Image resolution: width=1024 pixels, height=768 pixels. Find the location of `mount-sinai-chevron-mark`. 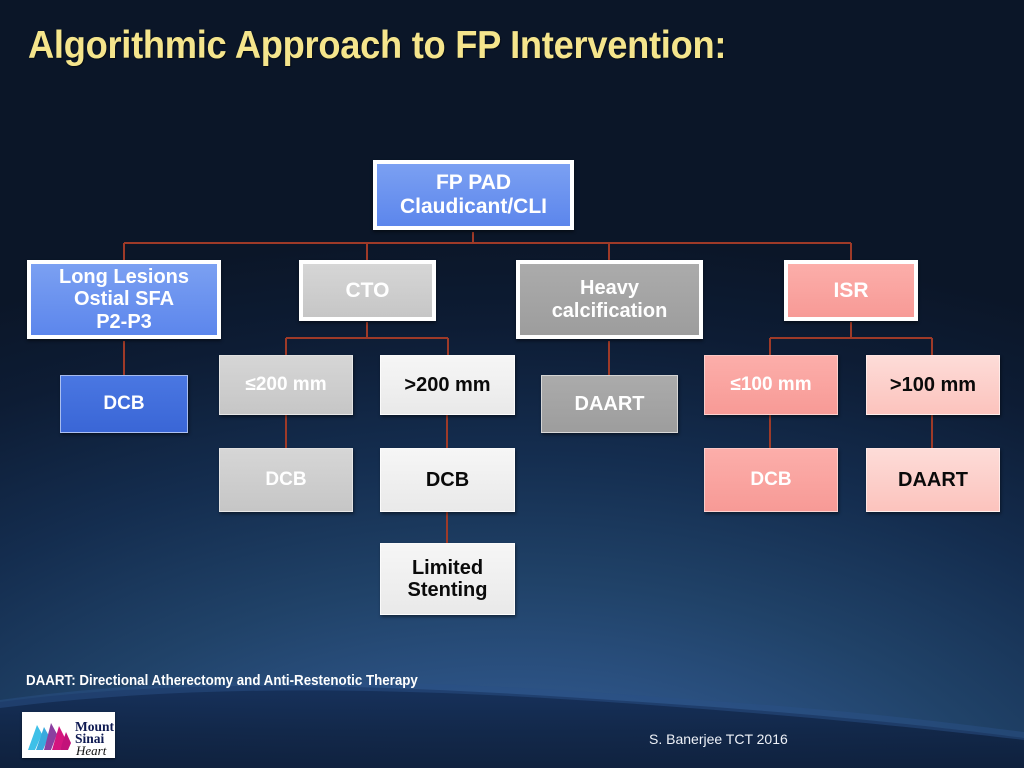

mount-sinai-chevron-mark is located at coordinates (49, 736).